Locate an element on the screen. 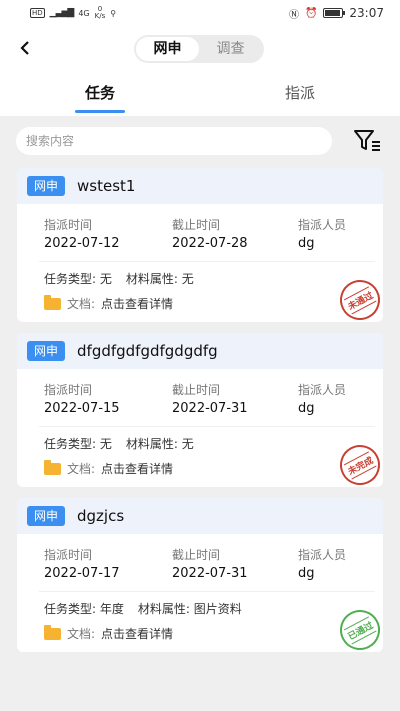 The height and width of the screenshot is (711, 400). status-stamp-text: 未完成 is located at coordinates (360, 465).